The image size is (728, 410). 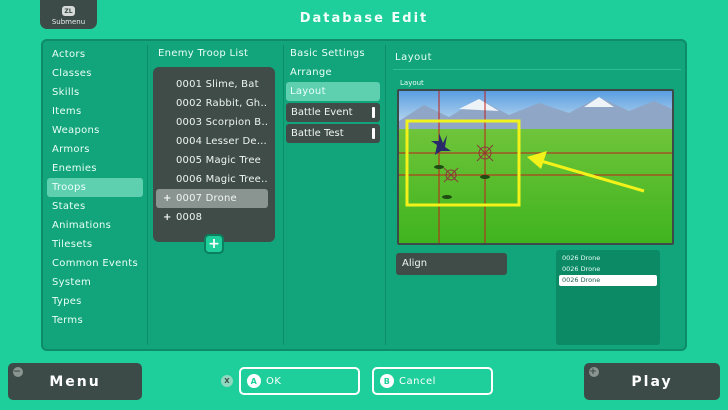 What do you see at coordinates (451, 264) in the screenshot?
I see `align-button: Align` at bounding box center [451, 264].